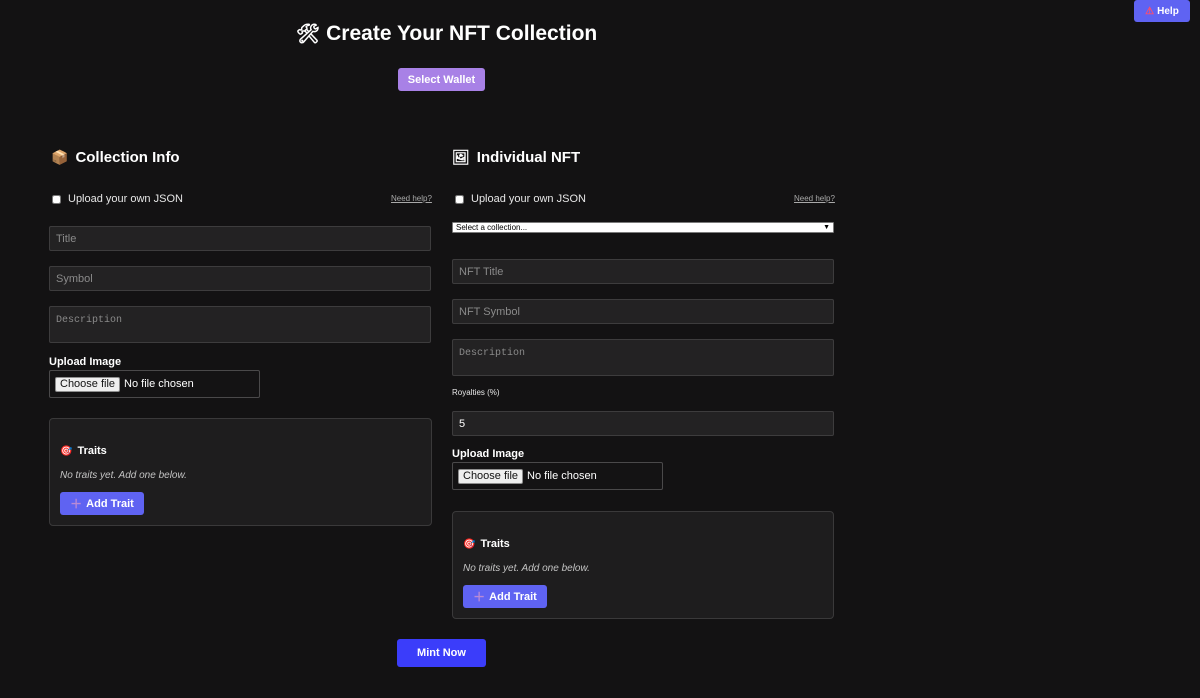 The image size is (1200, 698). What do you see at coordinates (125, 199) in the screenshot?
I see `collection-upload-json-label: Upload your own JSON` at bounding box center [125, 199].